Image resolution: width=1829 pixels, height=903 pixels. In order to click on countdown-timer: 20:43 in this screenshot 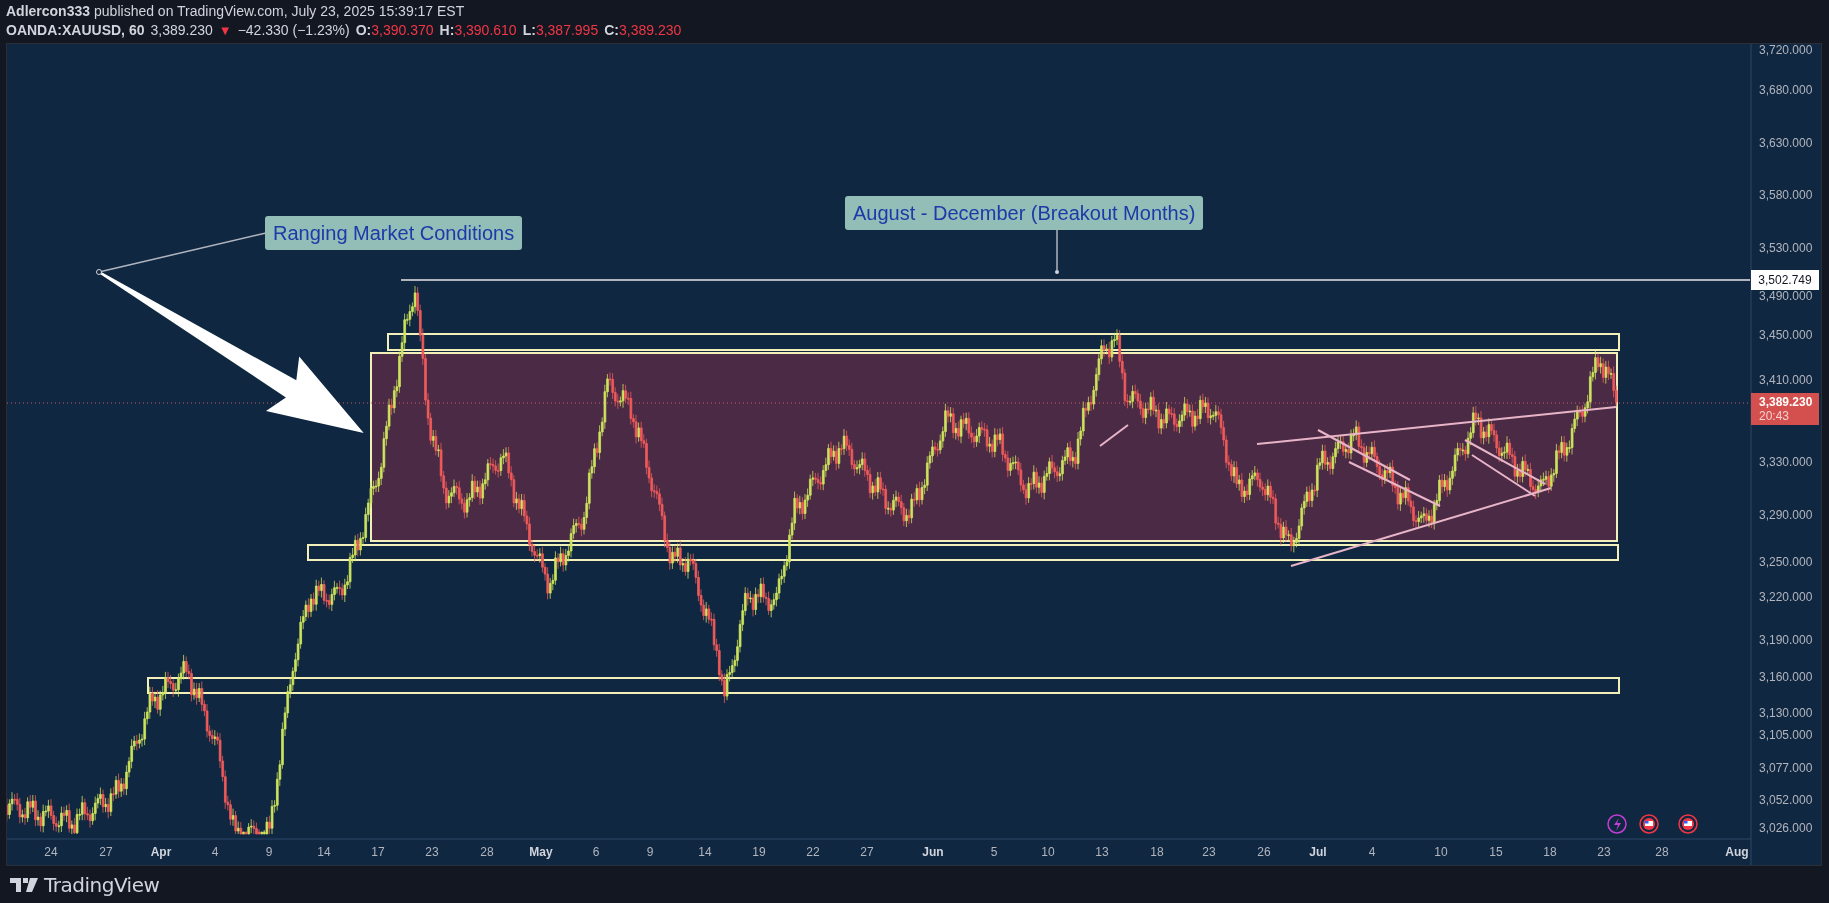, I will do `click(1775, 416)`.